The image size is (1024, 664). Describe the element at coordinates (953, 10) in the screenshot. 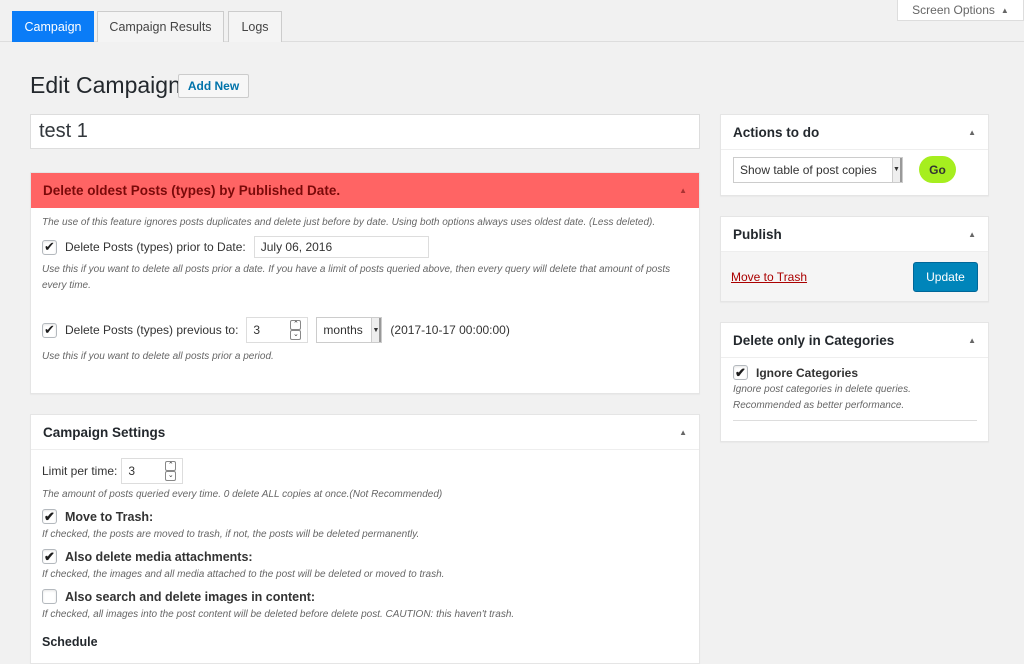

I see `screen-options-label: Screen Options` at that location.